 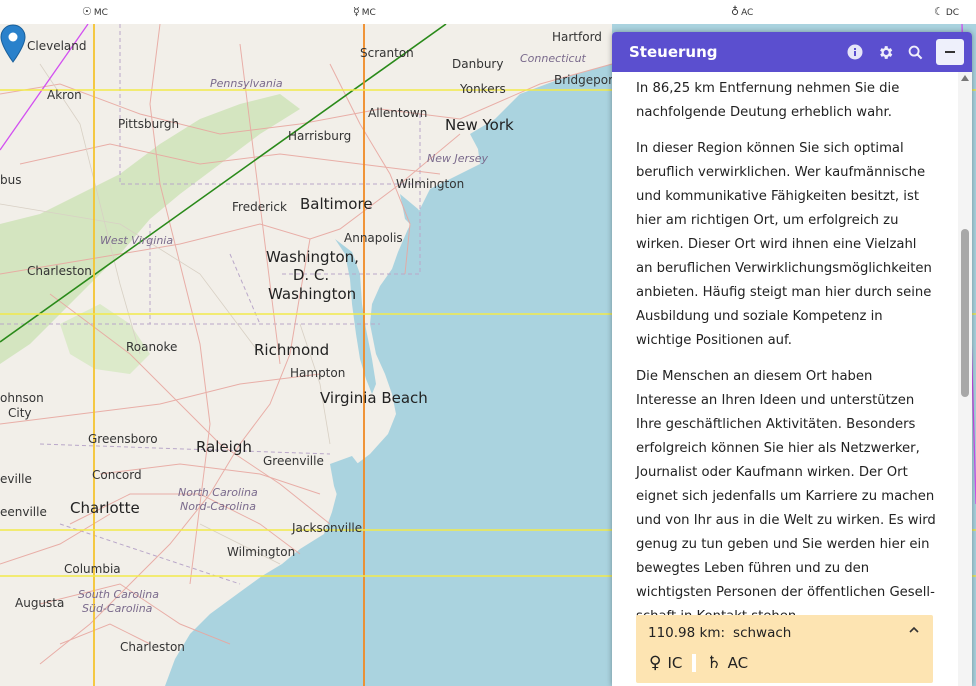 I want to click on place-label: bus, so click(x=11, y=180).